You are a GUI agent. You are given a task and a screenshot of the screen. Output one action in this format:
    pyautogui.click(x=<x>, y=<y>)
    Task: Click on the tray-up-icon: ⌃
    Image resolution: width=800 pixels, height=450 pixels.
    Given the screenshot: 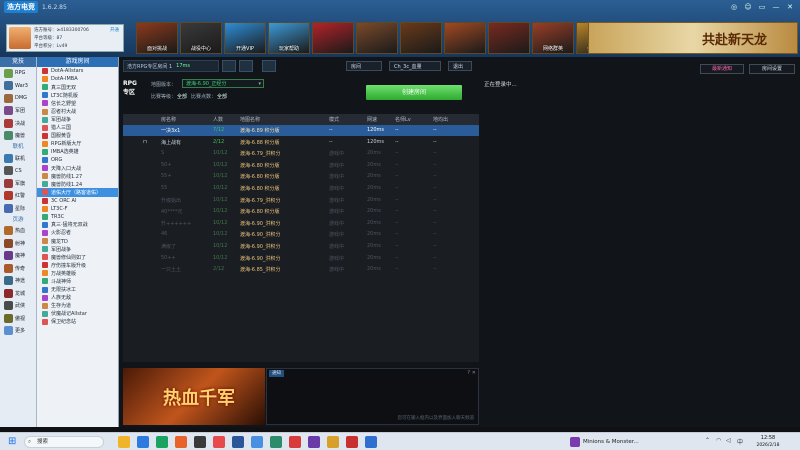 What is the action you would take?
    pyautogui.click(x=707, y=440)
    